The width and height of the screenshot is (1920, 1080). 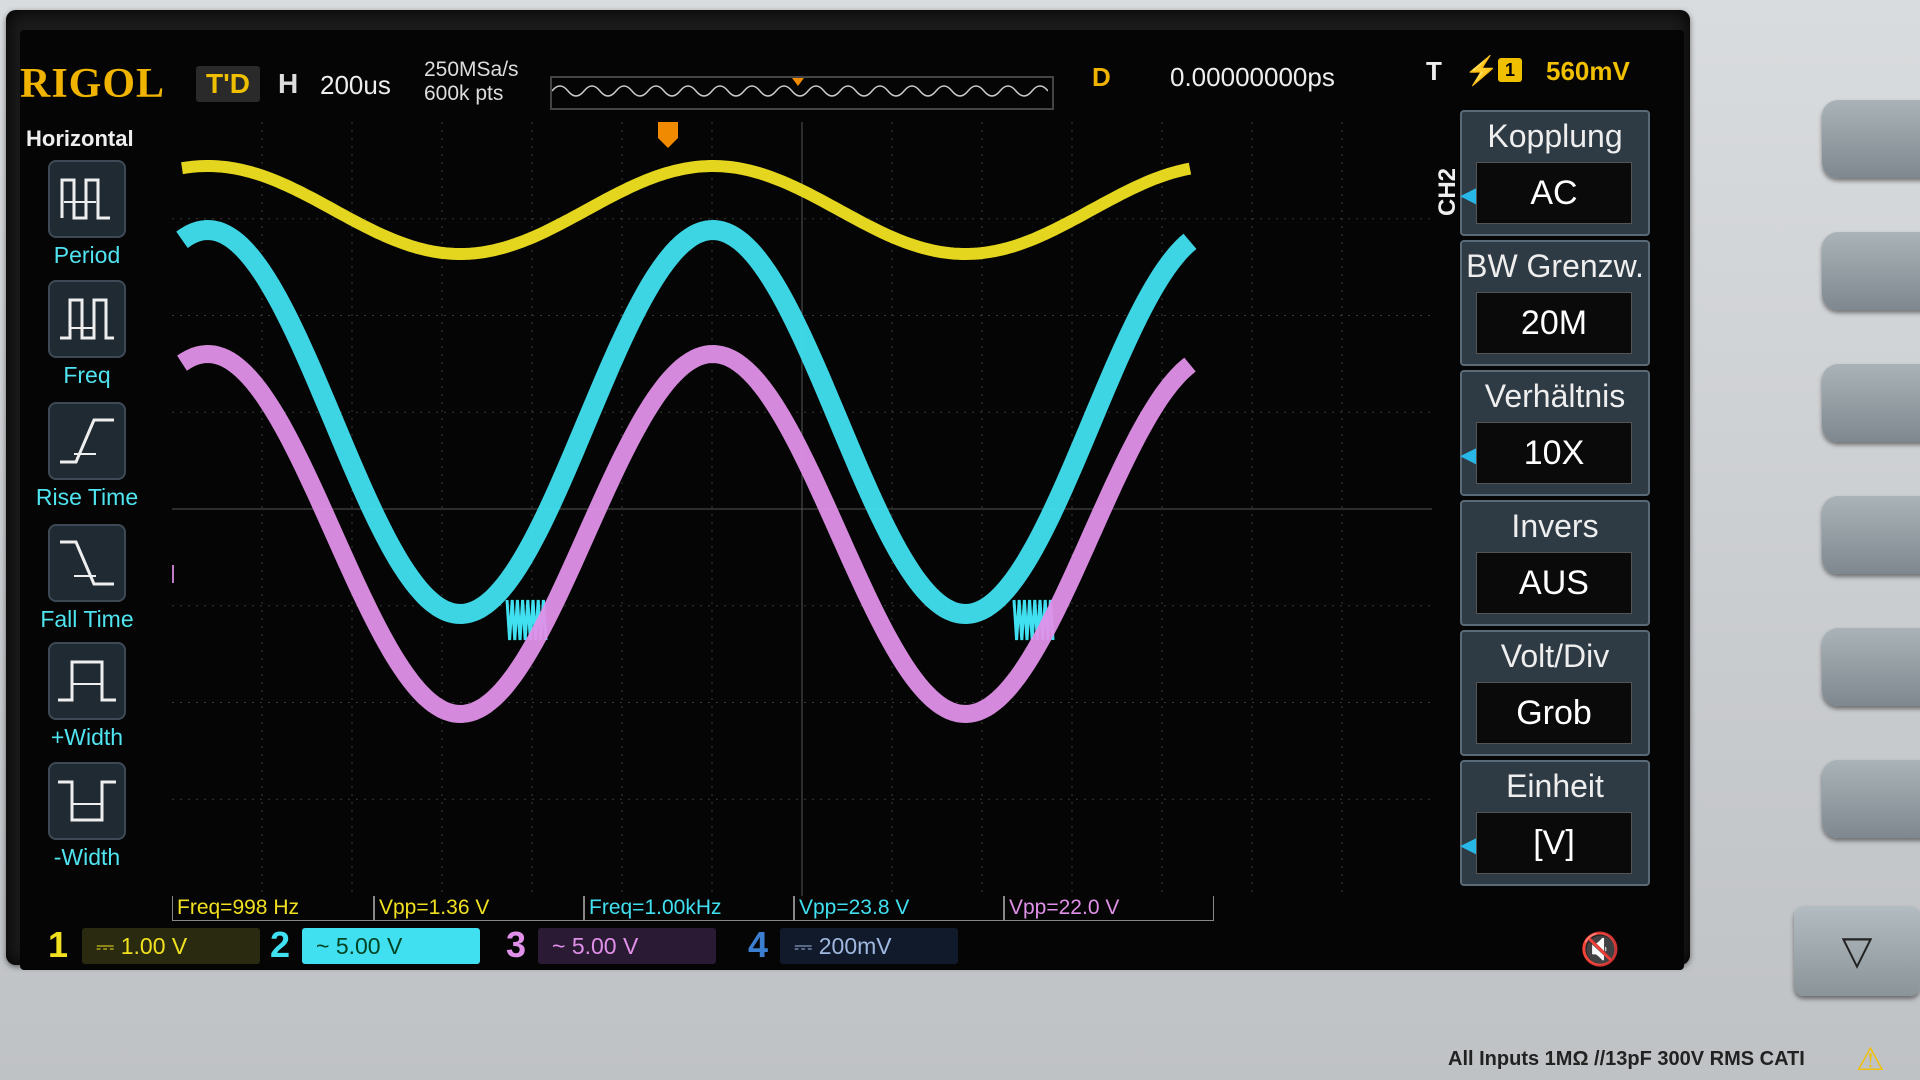 What do you see at coordinates (1555, 136) in the screenshot?
I see `menu-title: Kopplung` at bounding box center [1555, 136].